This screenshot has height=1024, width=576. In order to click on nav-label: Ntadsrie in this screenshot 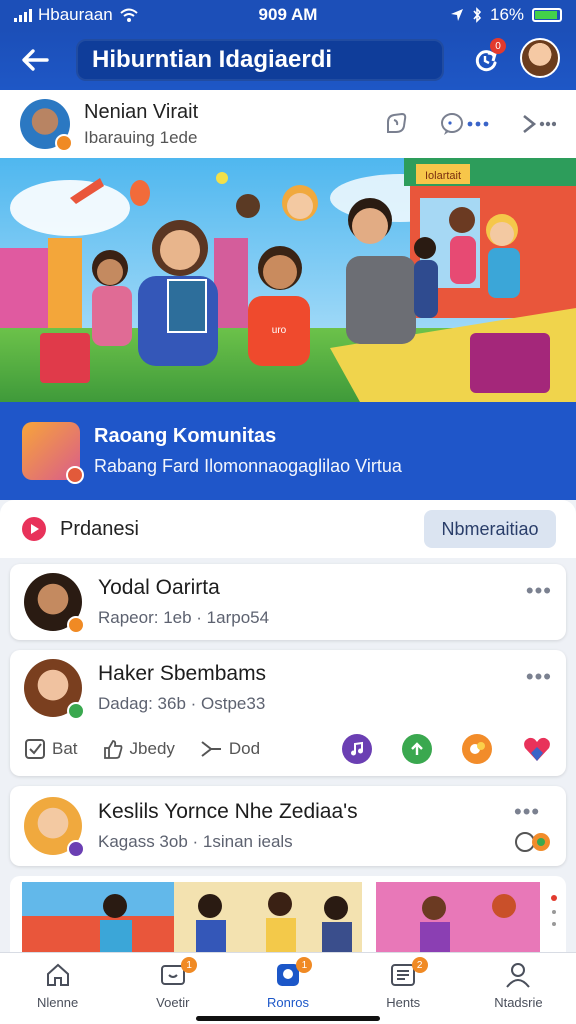, I will do `click(518, 1002)`.